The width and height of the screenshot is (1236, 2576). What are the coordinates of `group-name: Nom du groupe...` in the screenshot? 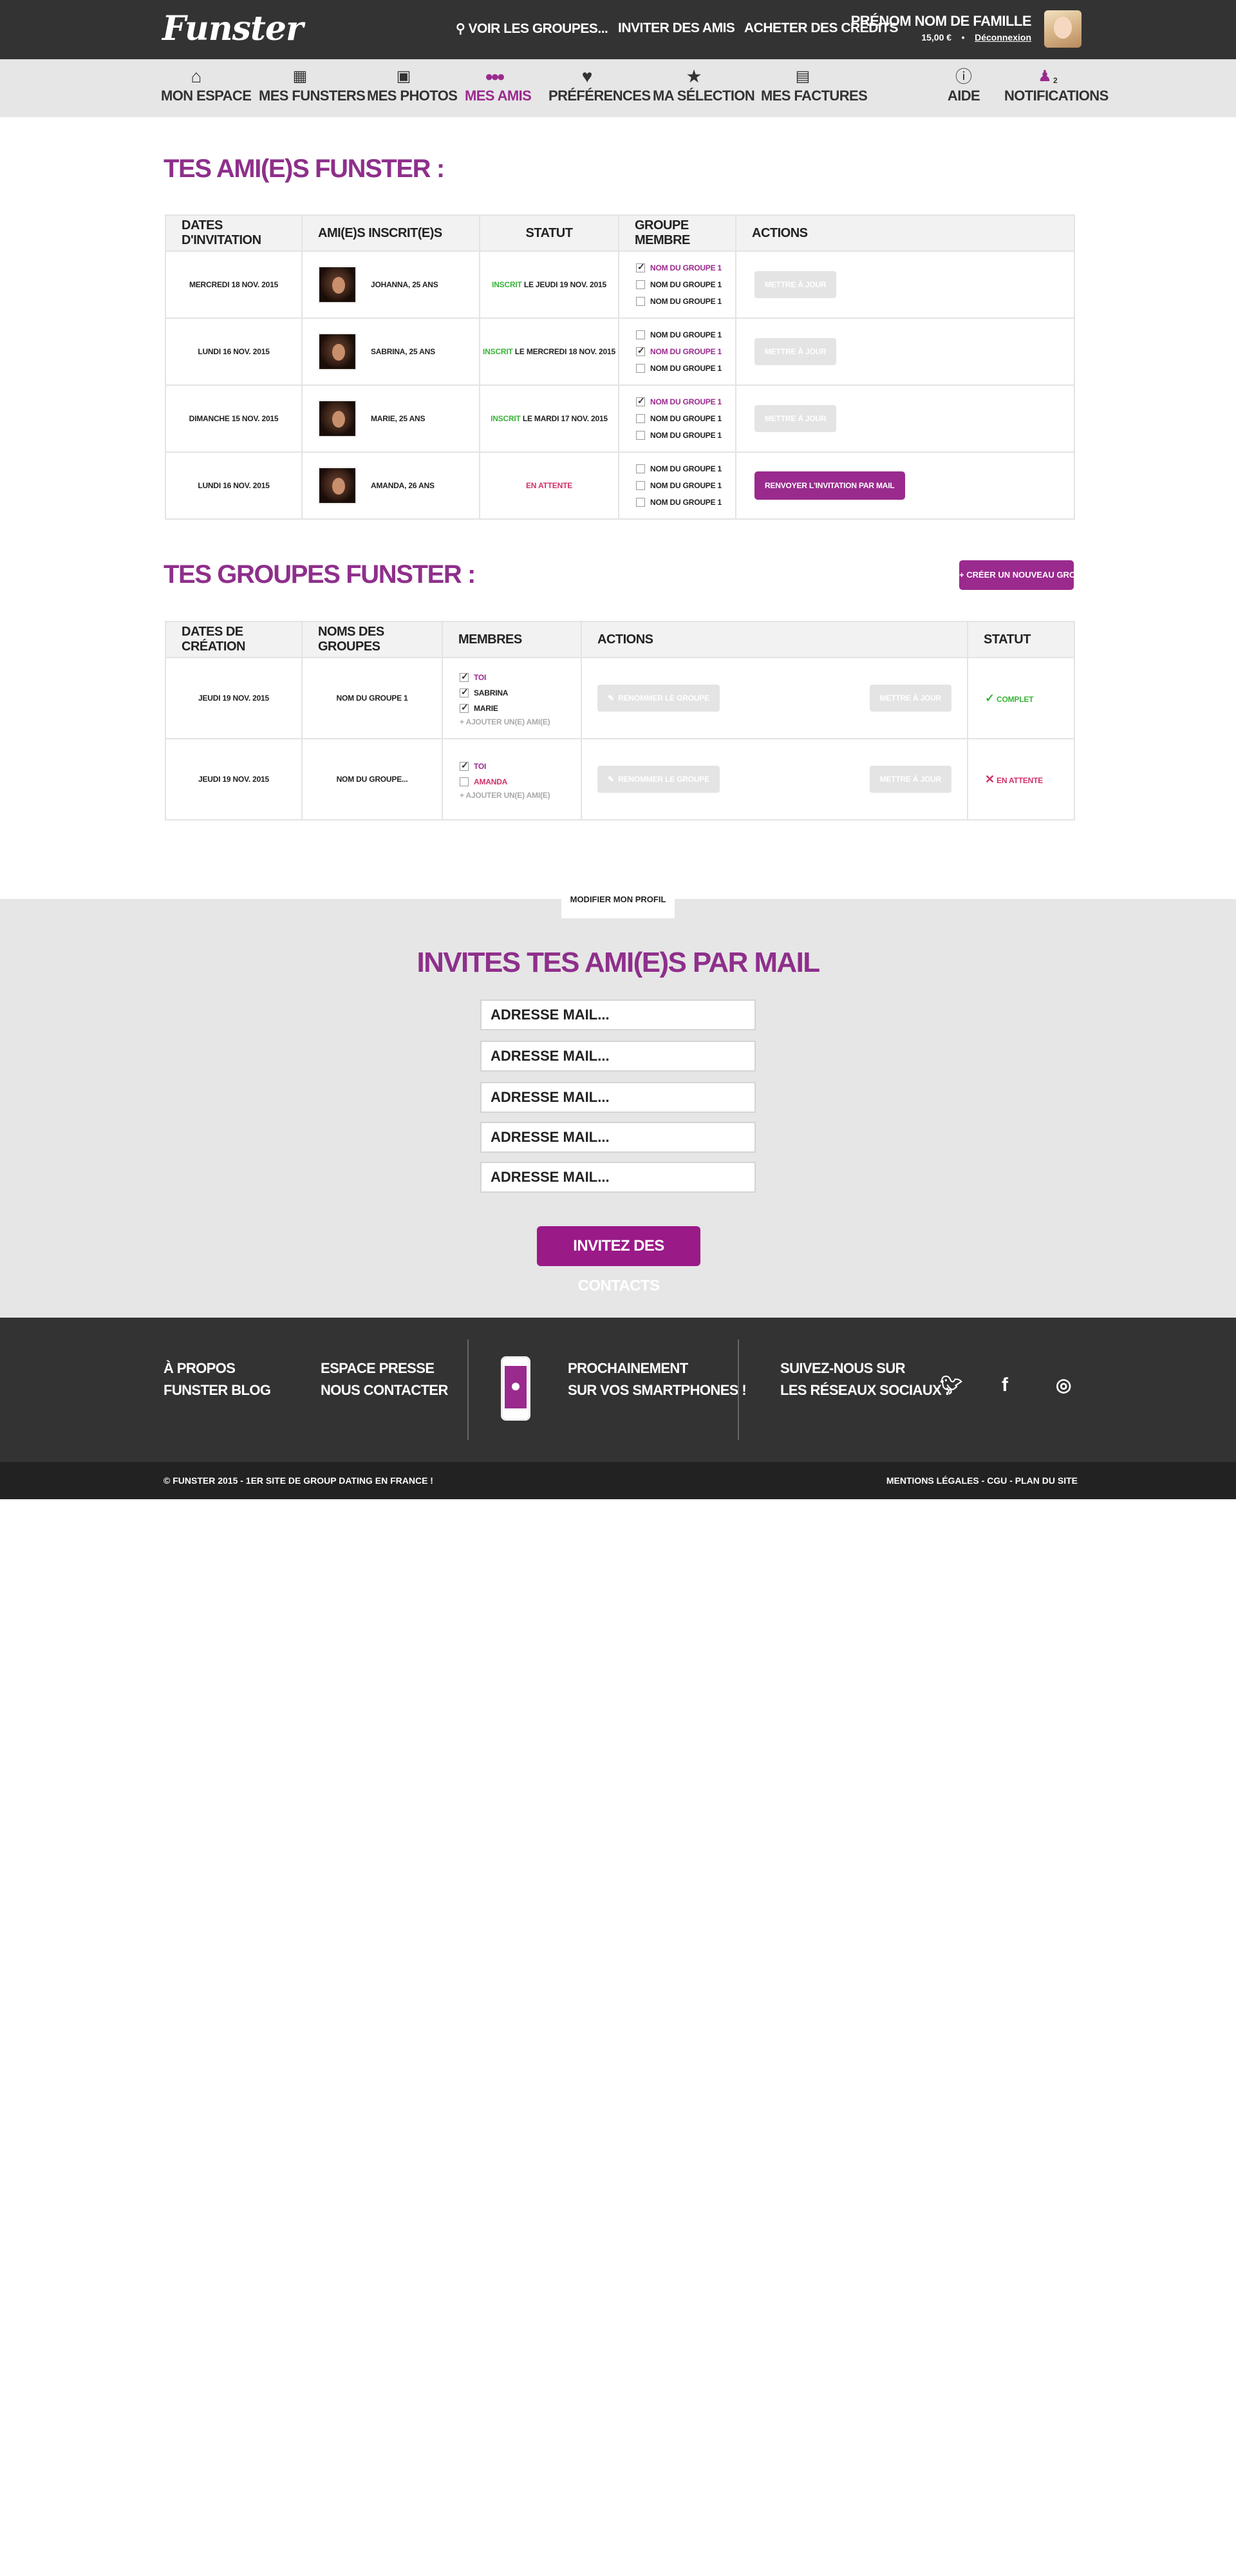 It's located at (372, 779).